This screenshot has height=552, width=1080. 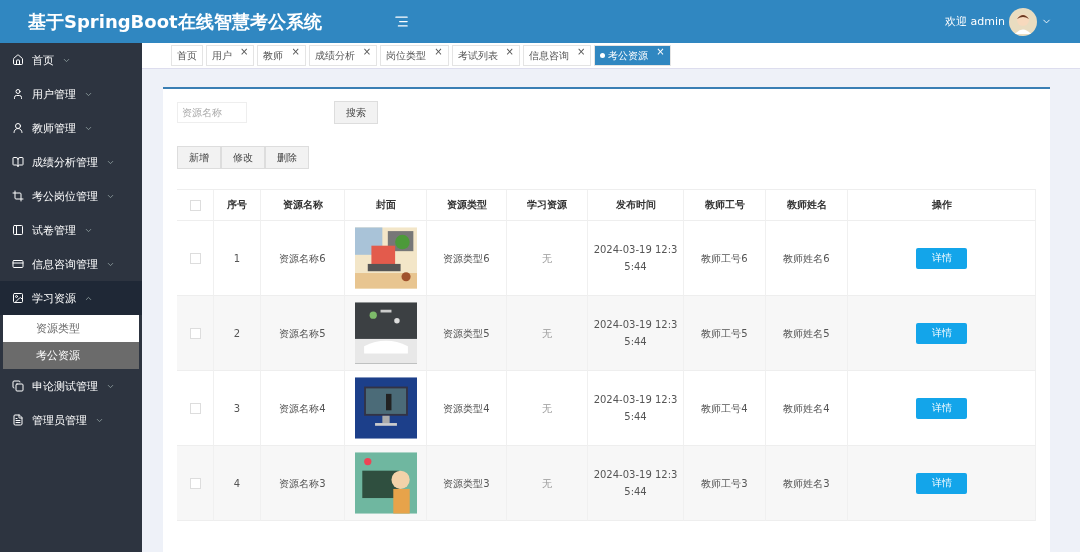 What do you see at coordinates (187, 55) in the screenshot?
I see `tab: 首页` at bounding box center [187, 55].